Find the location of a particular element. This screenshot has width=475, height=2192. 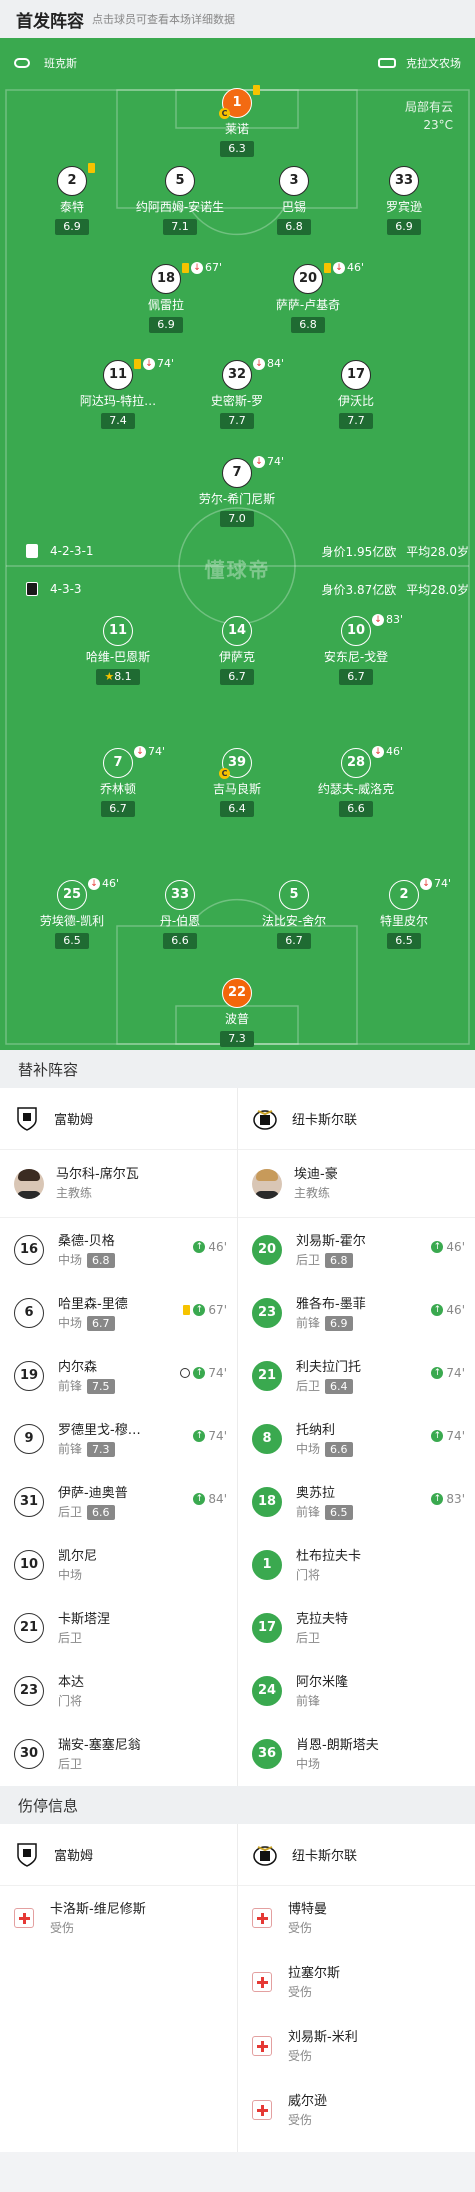

player-home-20: 20 ↓ 46' 萨萨-卢基奇 6.8 is located at coordinates (308, 297).